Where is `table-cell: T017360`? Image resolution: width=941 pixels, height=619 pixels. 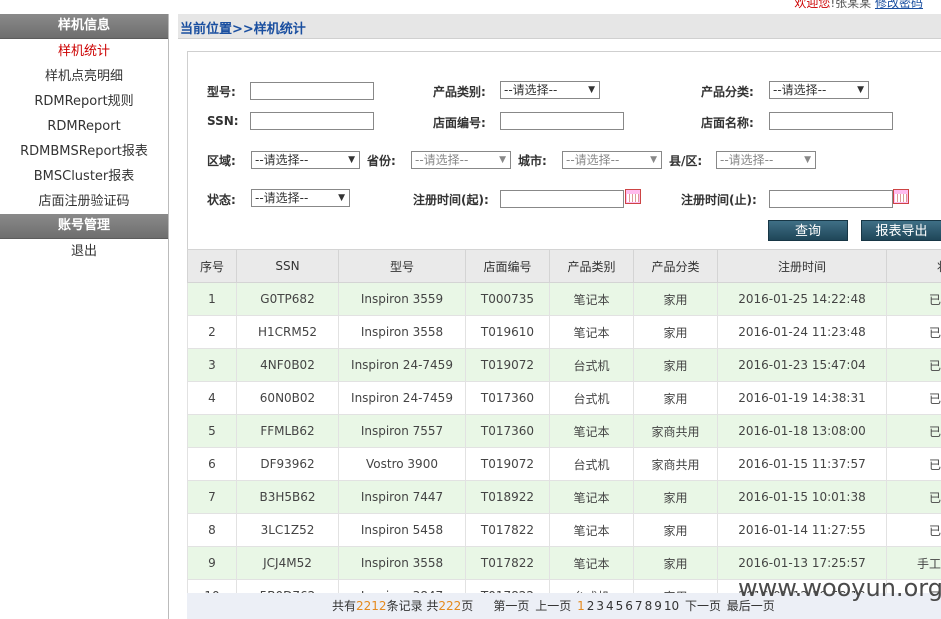
table-cell: T017360 is located at coordinates (507, 431).